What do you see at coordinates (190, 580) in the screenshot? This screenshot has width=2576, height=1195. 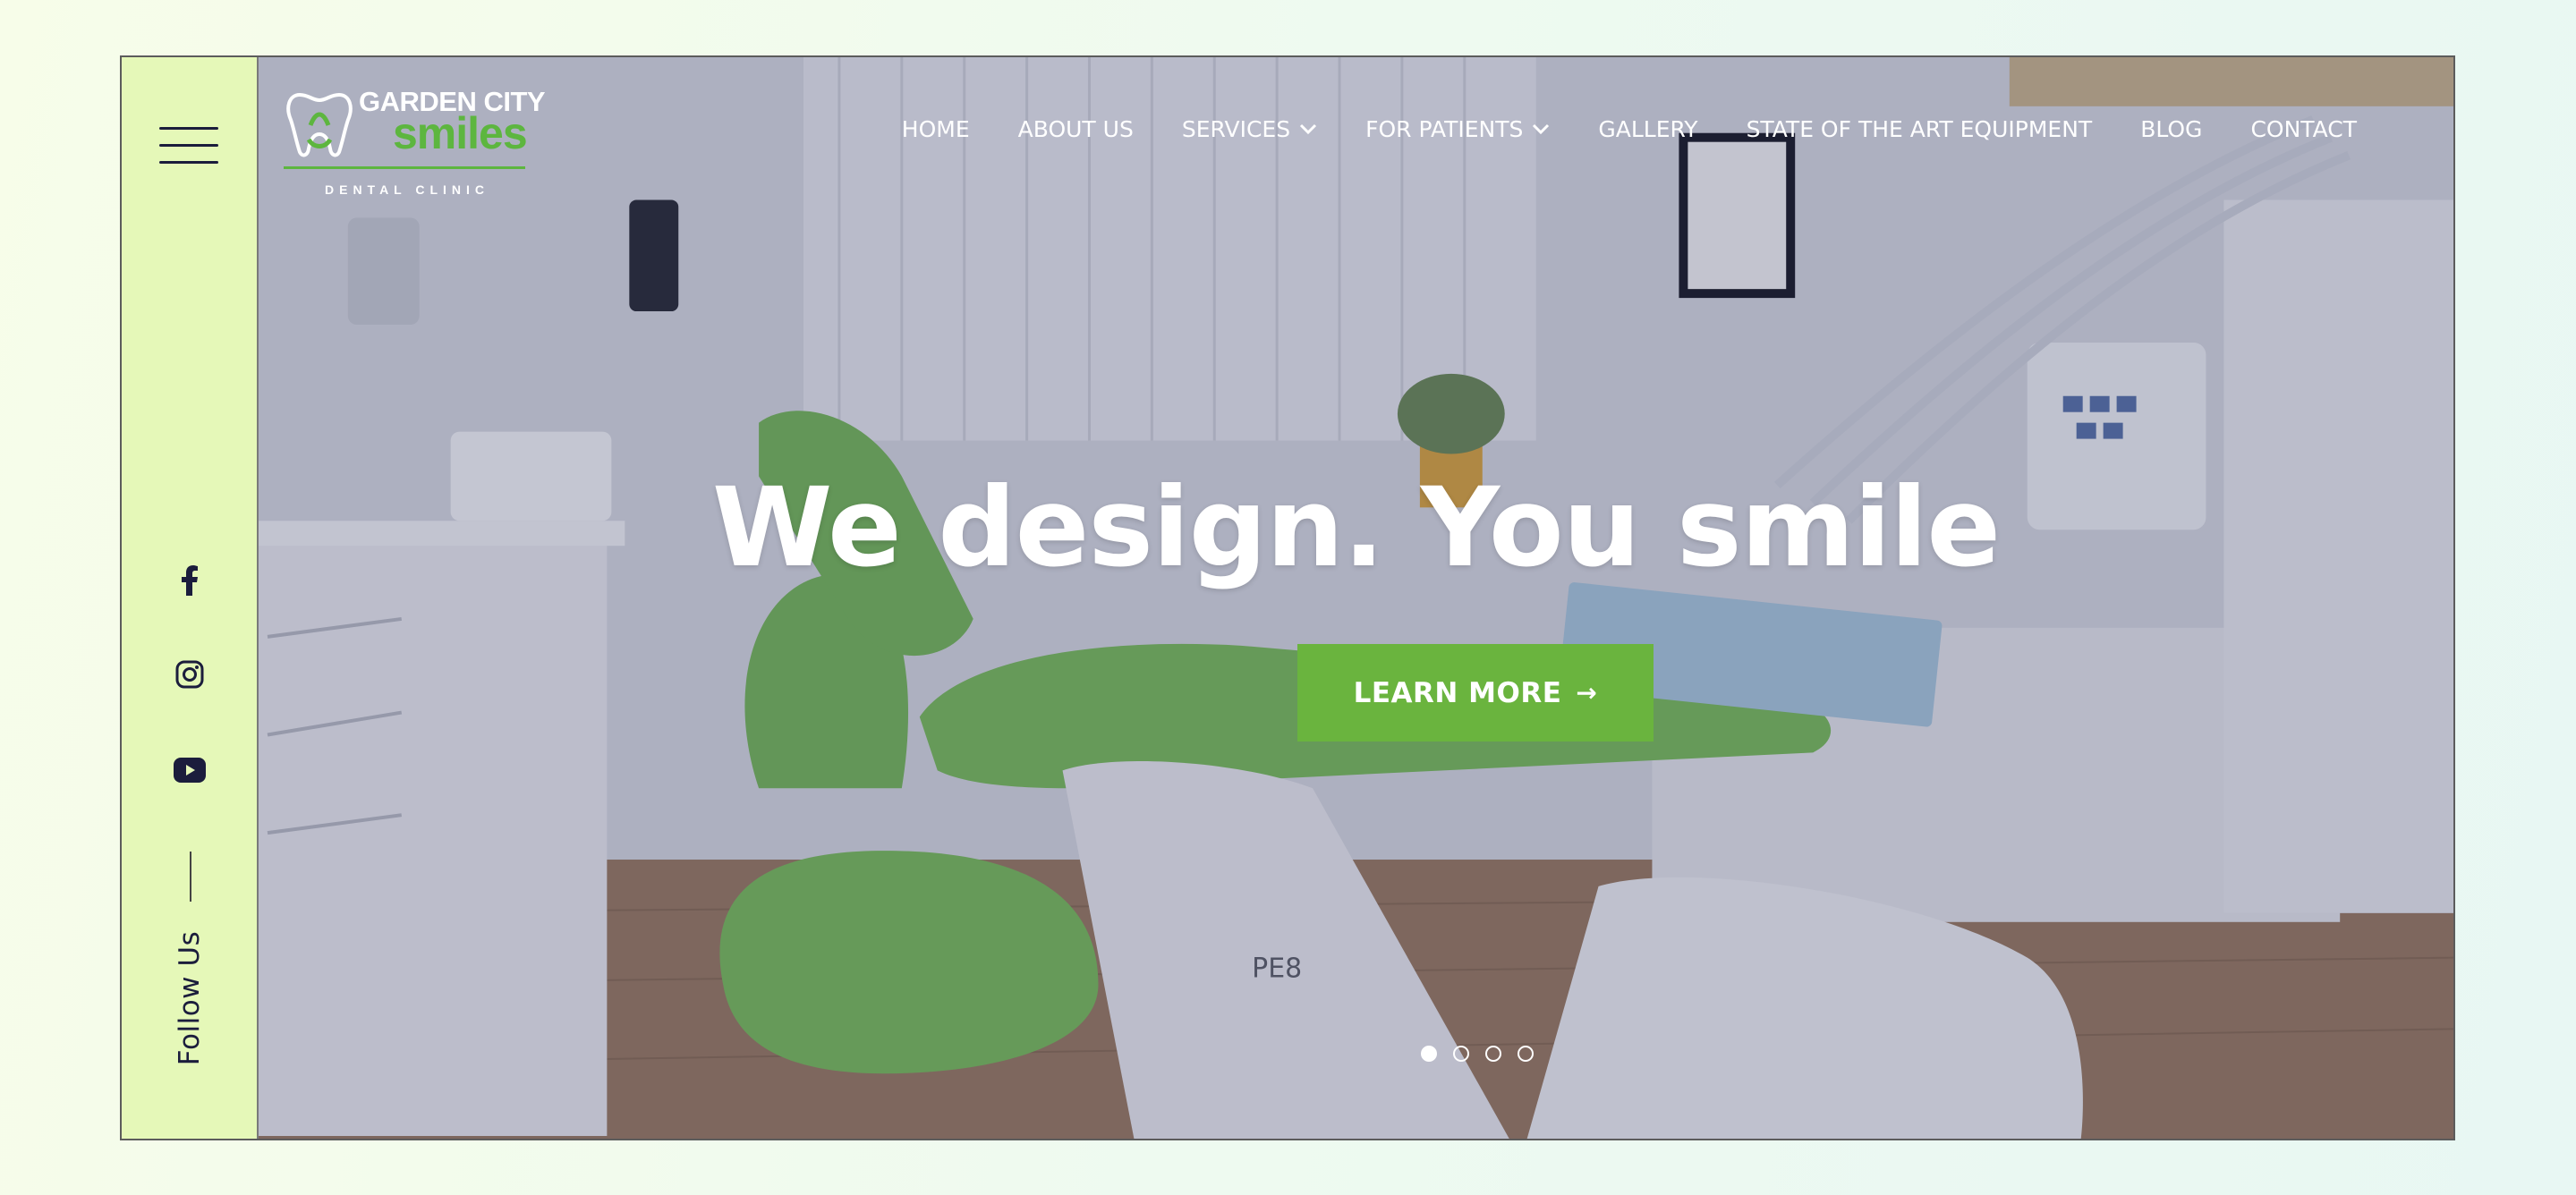 I see `facebook-icon` at bounding box center [190, 580].